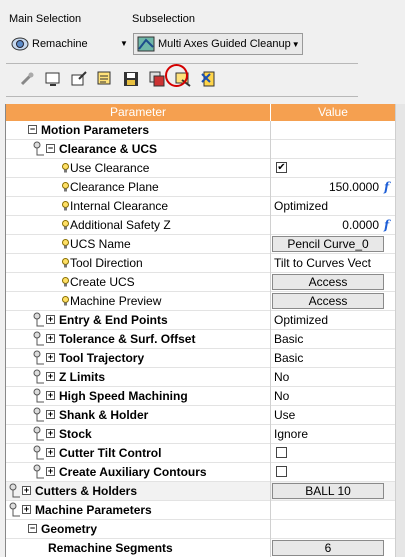  Describe the element at coordinates (27, 79) in the screenshot. I see `link-icon` at that location.